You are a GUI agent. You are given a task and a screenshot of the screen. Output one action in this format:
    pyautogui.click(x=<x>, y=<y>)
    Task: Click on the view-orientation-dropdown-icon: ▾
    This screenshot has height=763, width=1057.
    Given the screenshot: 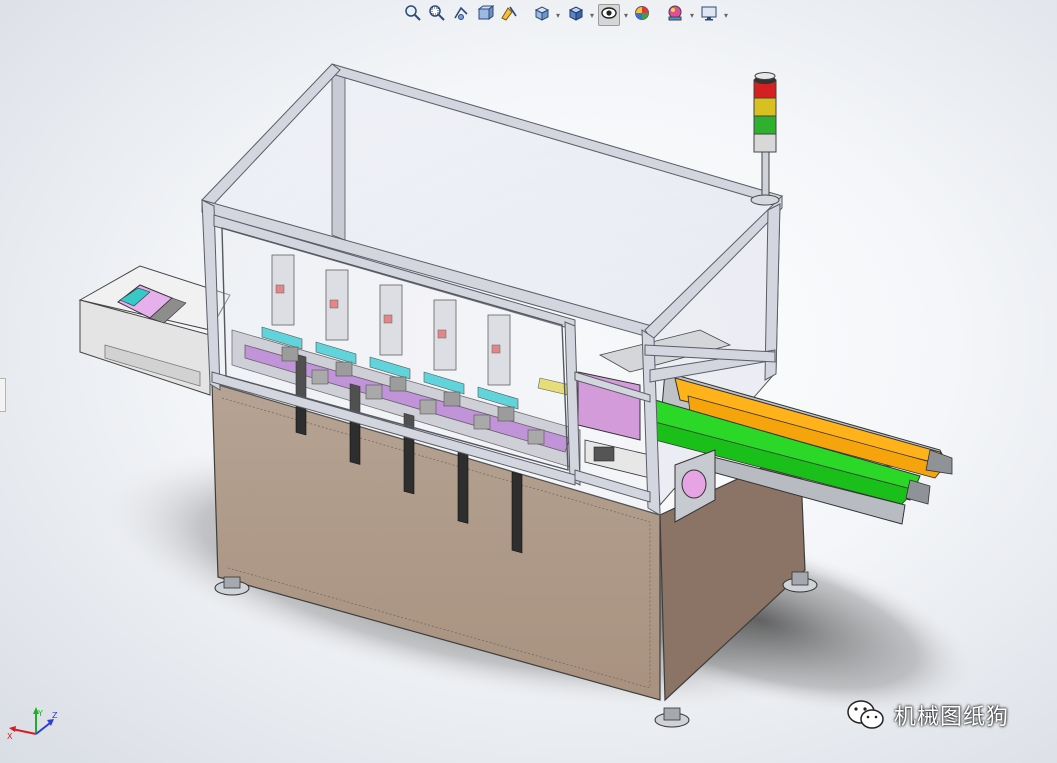 What is the action you would take?
    pyautogui.click(x=558, y=15)
    